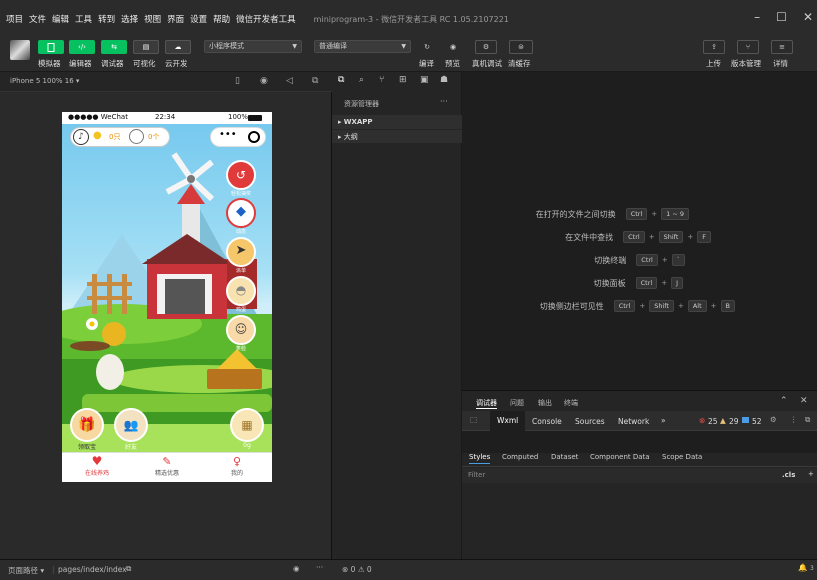 The image size is (817, 580). Describe the element at coordinates (128, 569) in the screenshot. I see `copy-path-icon: ⧉` at that location.